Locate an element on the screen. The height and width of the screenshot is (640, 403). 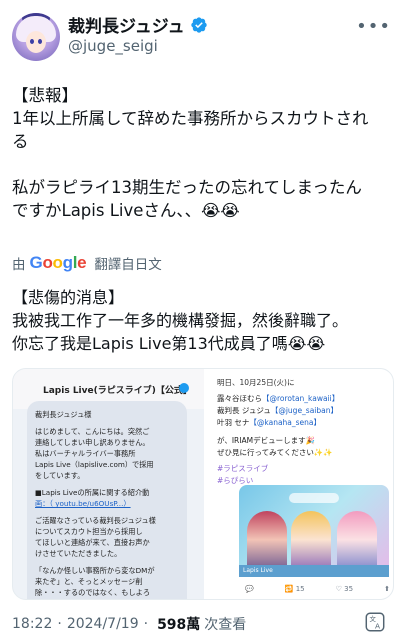
tweet-line: ですかLapis Liveさん、、😭😭 is located at coordinates (126, 210).